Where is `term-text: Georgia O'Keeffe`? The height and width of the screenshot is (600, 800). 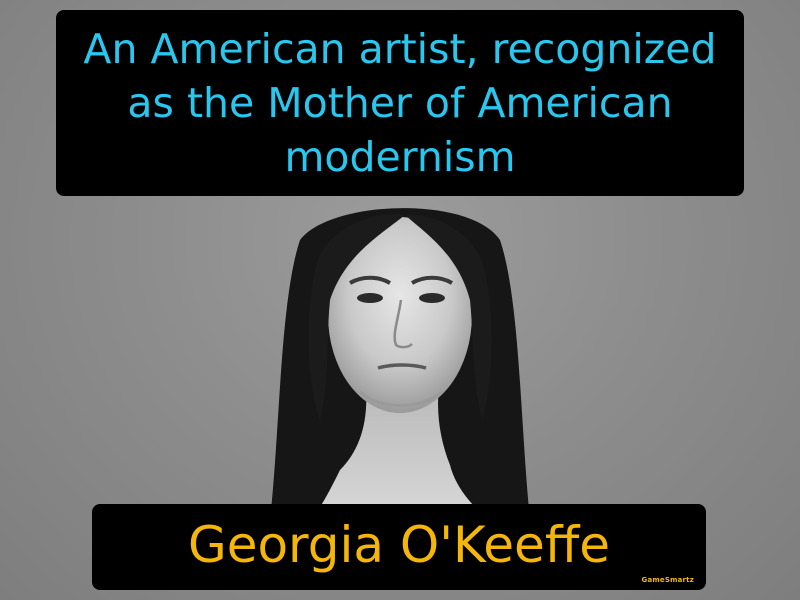
term-text: Georgia O'Keeffe is located at coordinates (399, 545).